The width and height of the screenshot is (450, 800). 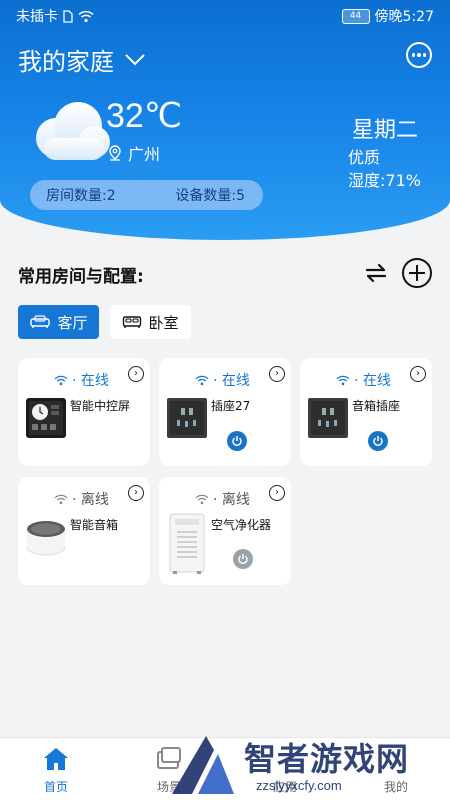 I want to click on sync-icon, so click(x=376, y=273).